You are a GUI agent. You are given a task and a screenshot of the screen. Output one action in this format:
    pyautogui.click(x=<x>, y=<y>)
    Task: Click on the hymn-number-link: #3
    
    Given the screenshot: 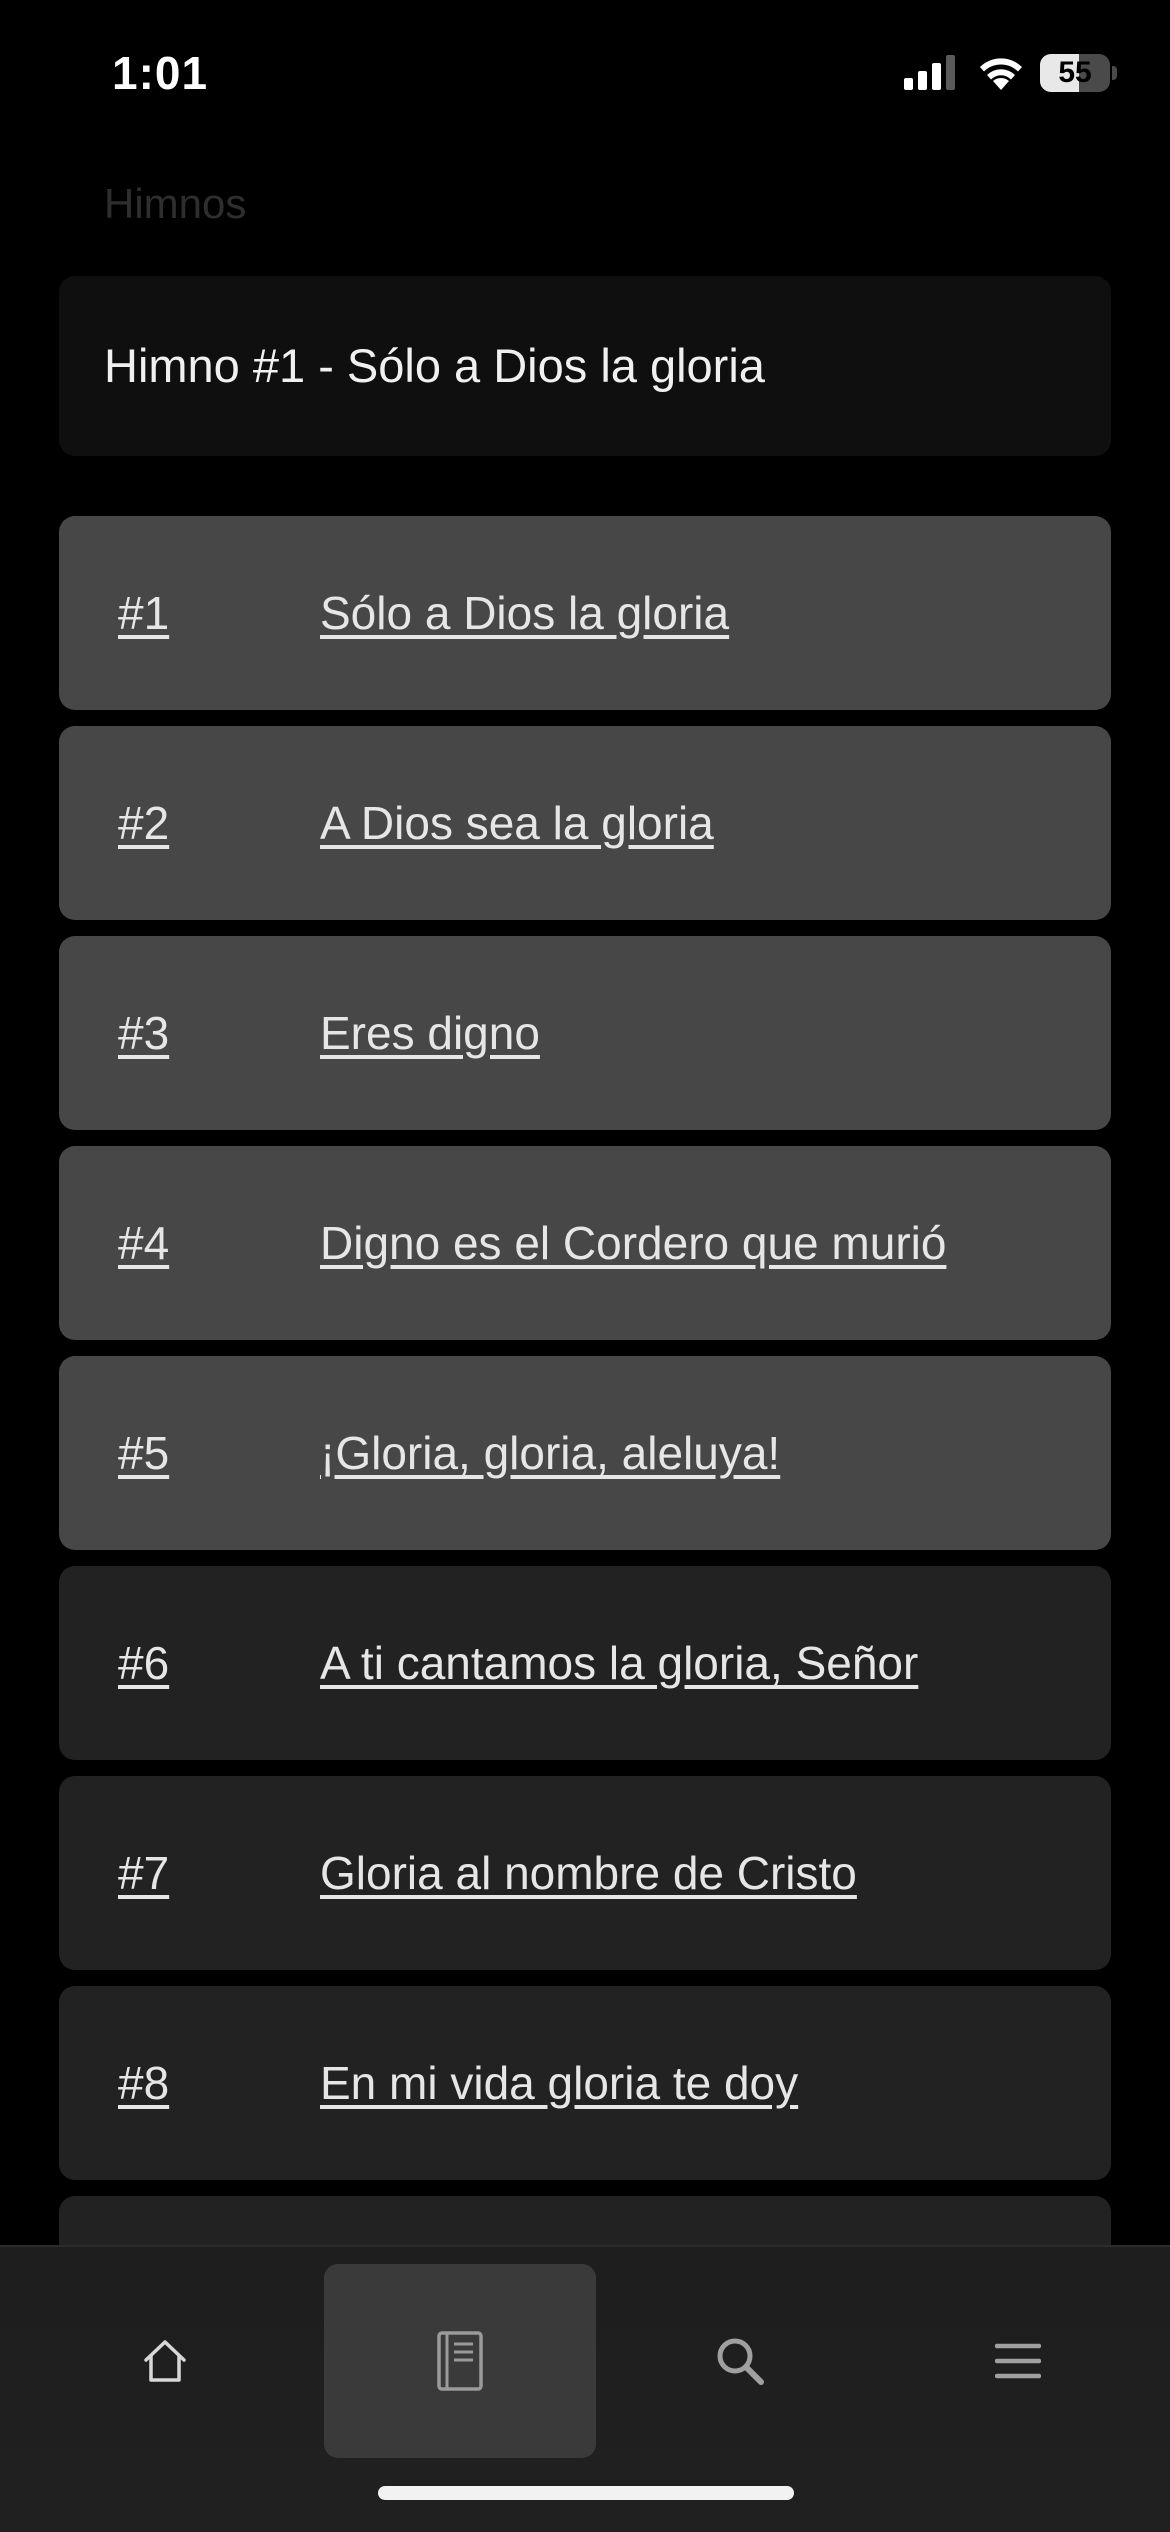 What is the action you would take?
    pyautogui.click(x=143, y=1033)
    